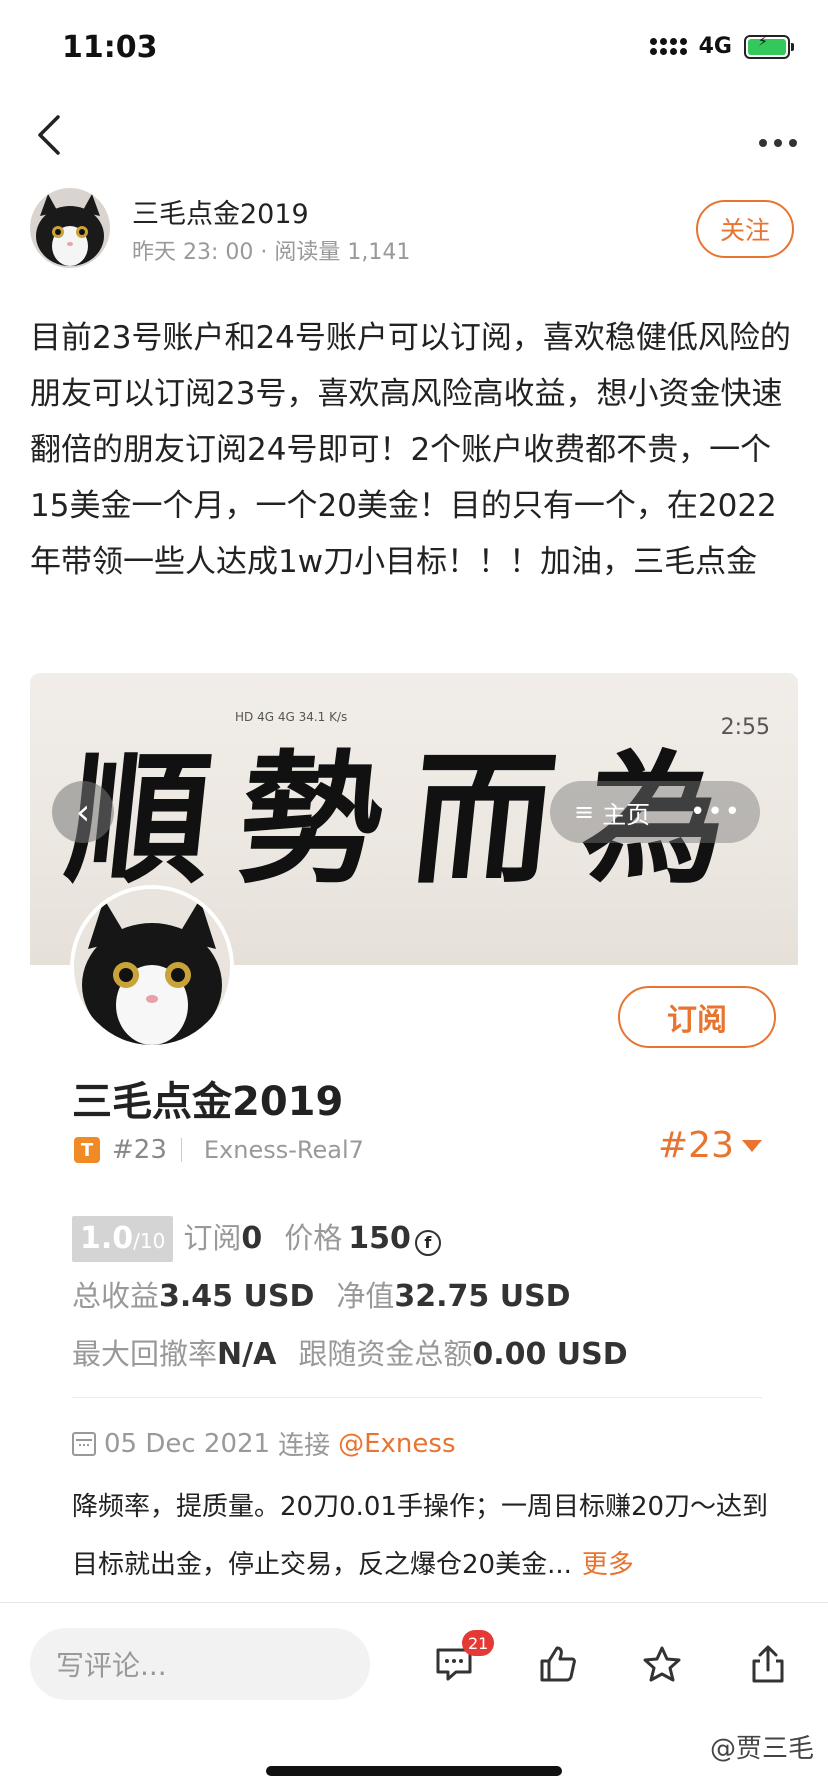 The image size is (828, 1792). Describe the element at coordinates (87, 1150) in the screenshot. I see `tag-badge: T` at that location.